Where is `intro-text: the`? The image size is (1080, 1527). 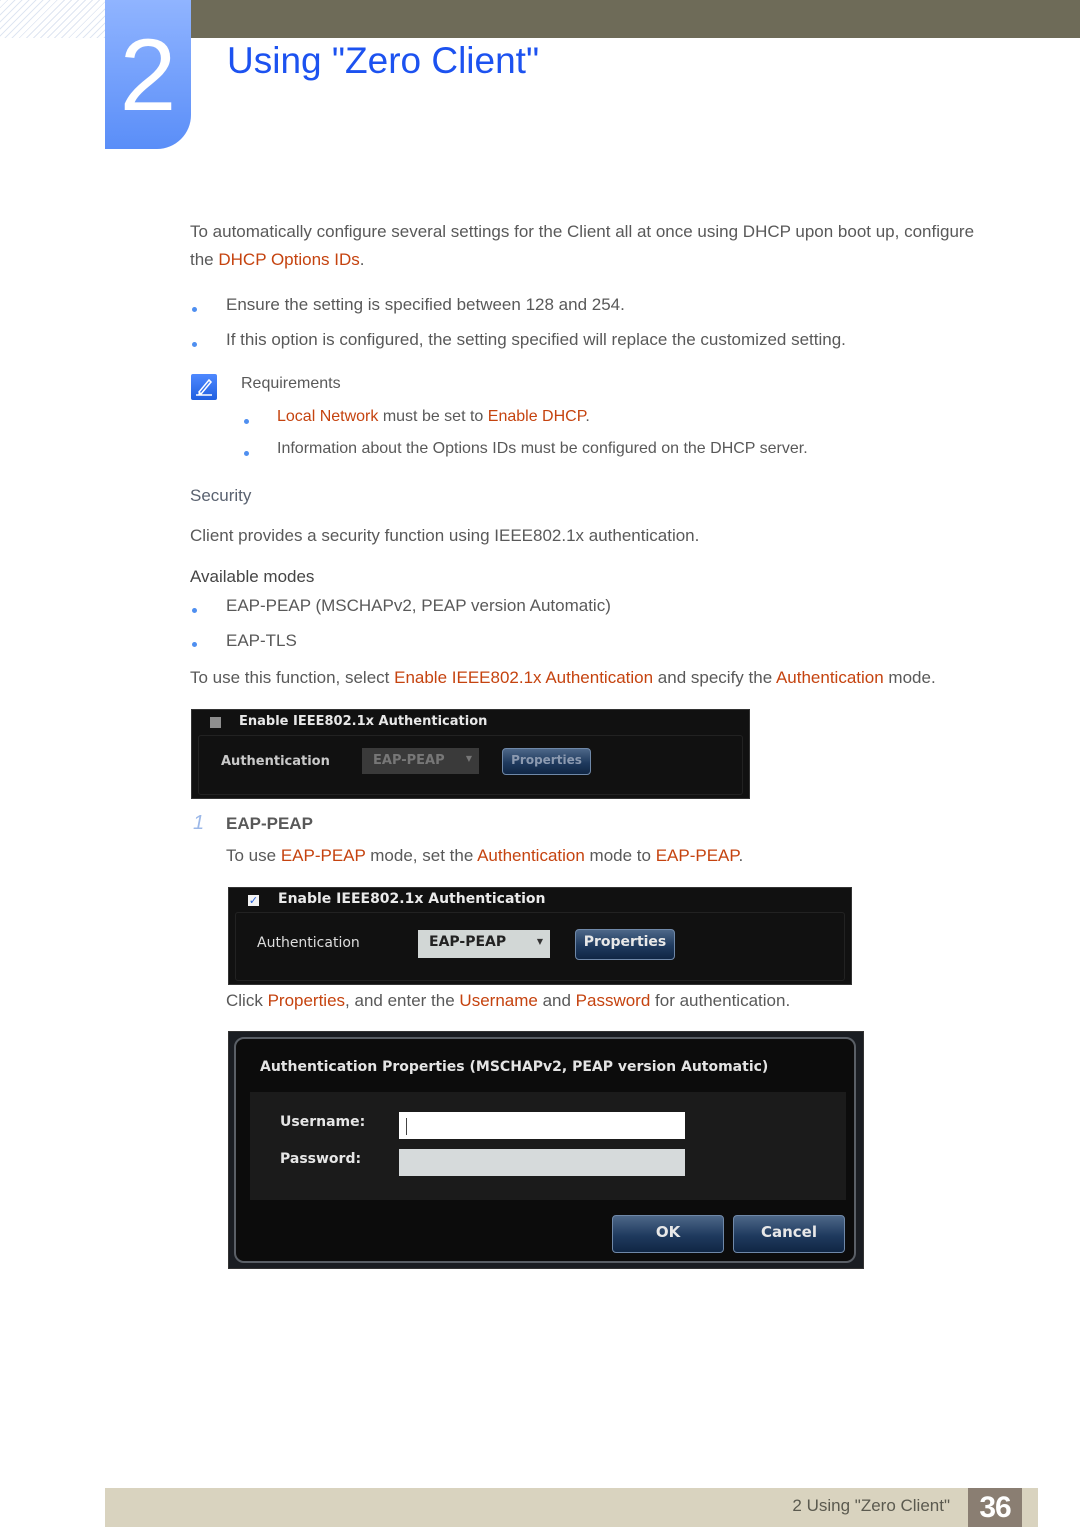
intro-text: the is located at coordinates (204, 259).